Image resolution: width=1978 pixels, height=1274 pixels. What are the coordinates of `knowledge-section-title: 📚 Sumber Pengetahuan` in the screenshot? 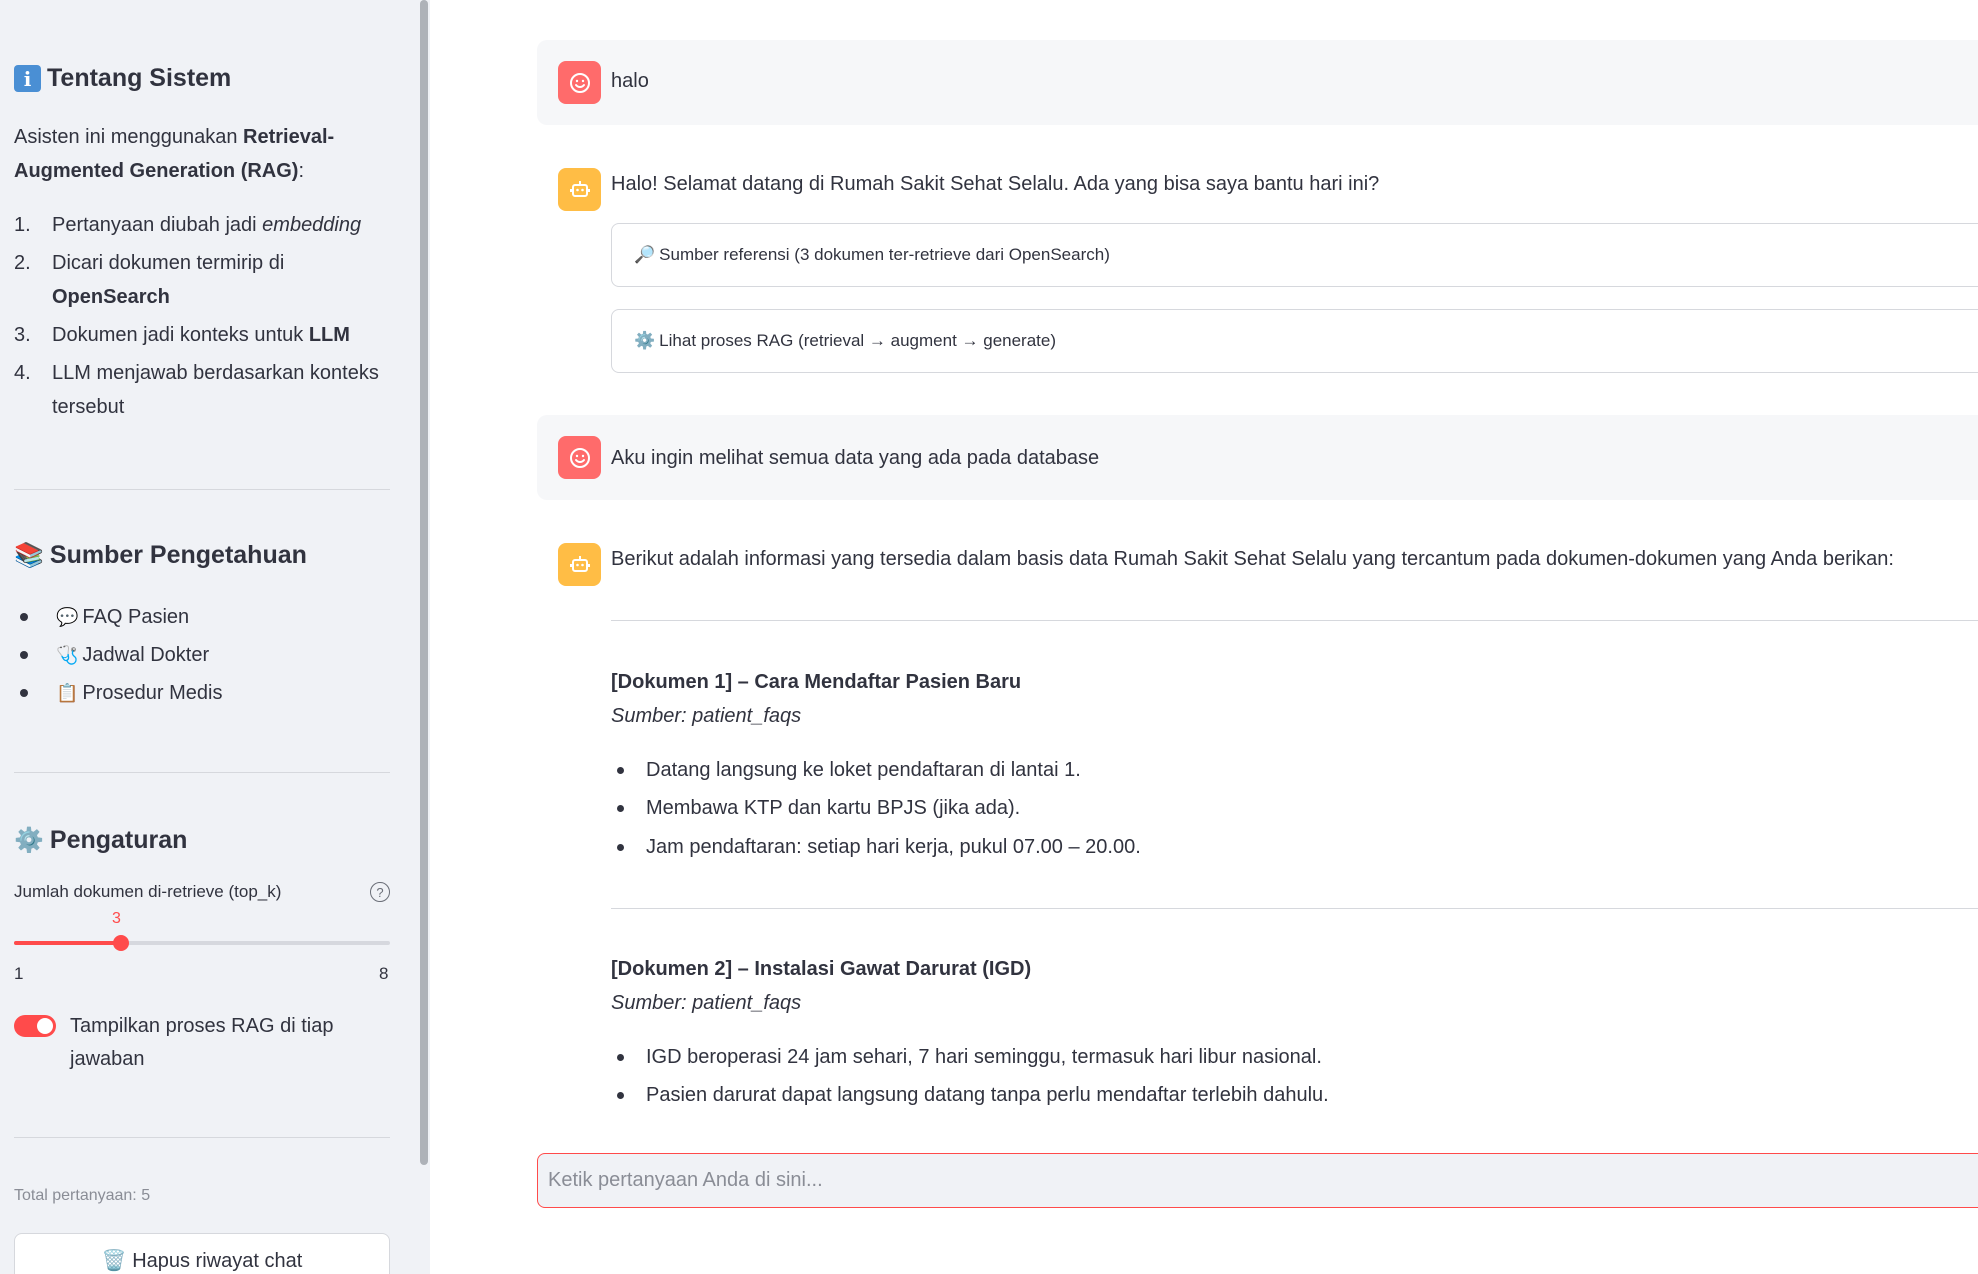 It's located at (160, 555).